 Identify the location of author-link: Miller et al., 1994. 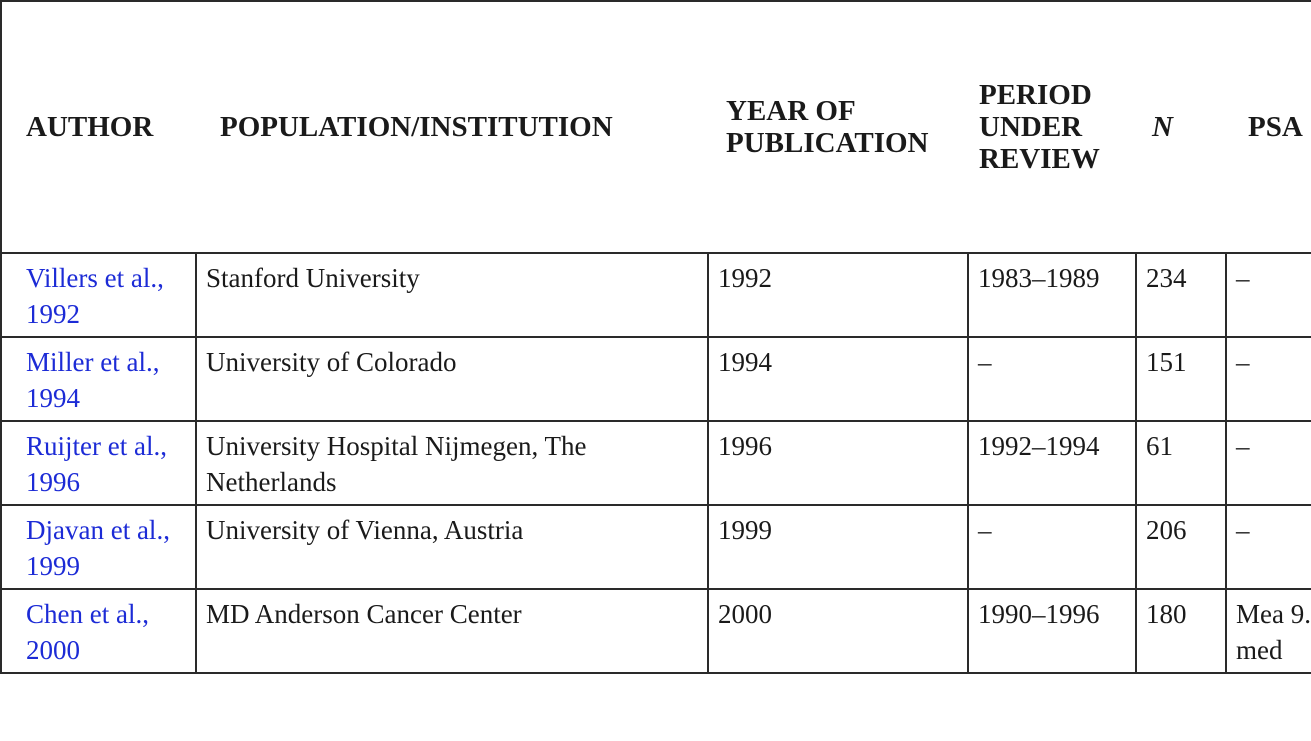
(92, 380).